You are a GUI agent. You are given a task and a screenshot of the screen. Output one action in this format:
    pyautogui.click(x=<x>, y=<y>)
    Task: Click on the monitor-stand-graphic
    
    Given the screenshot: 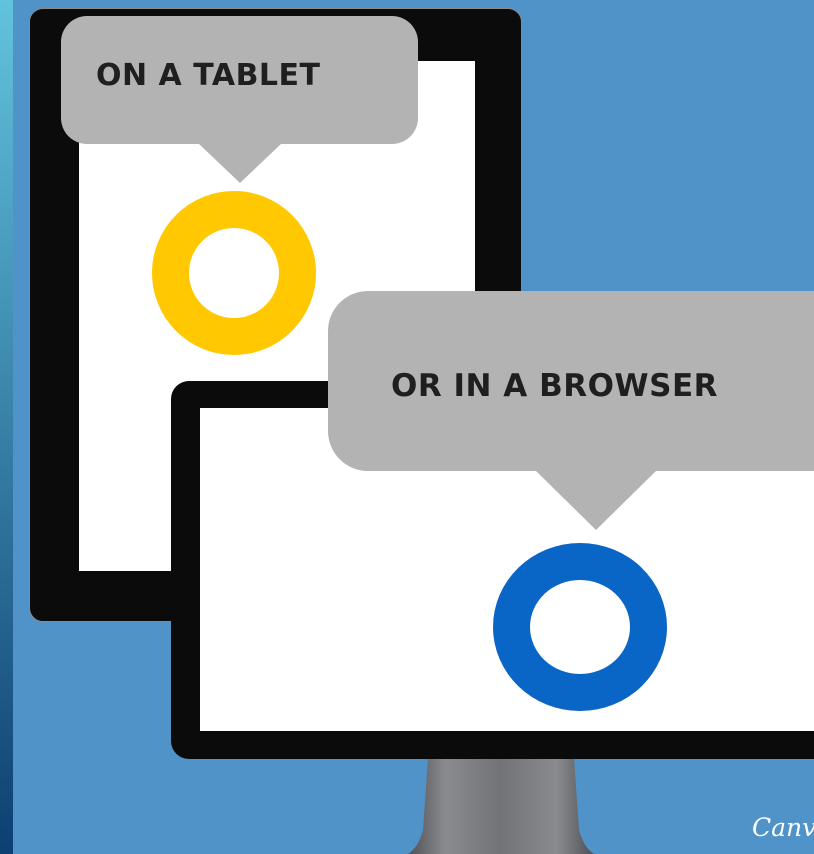 What is the action you would take?
    pyautogui.click(x=501, y=806)
    